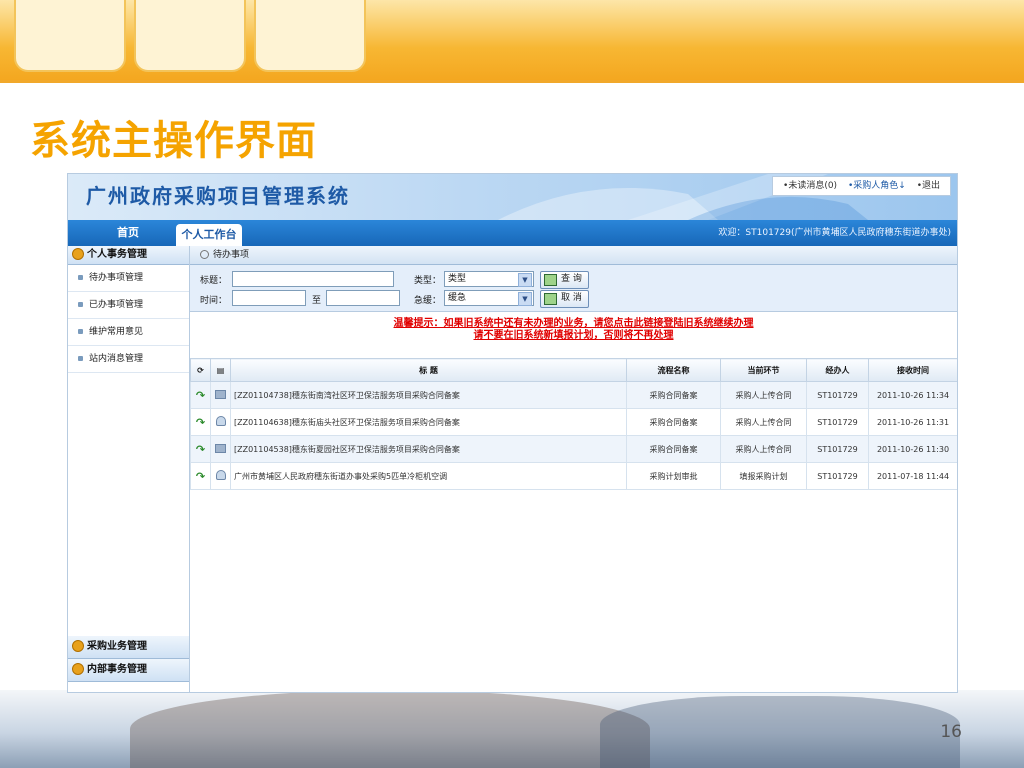  I want to click on nav-workspace: 个人工作台, so click(209, 235).